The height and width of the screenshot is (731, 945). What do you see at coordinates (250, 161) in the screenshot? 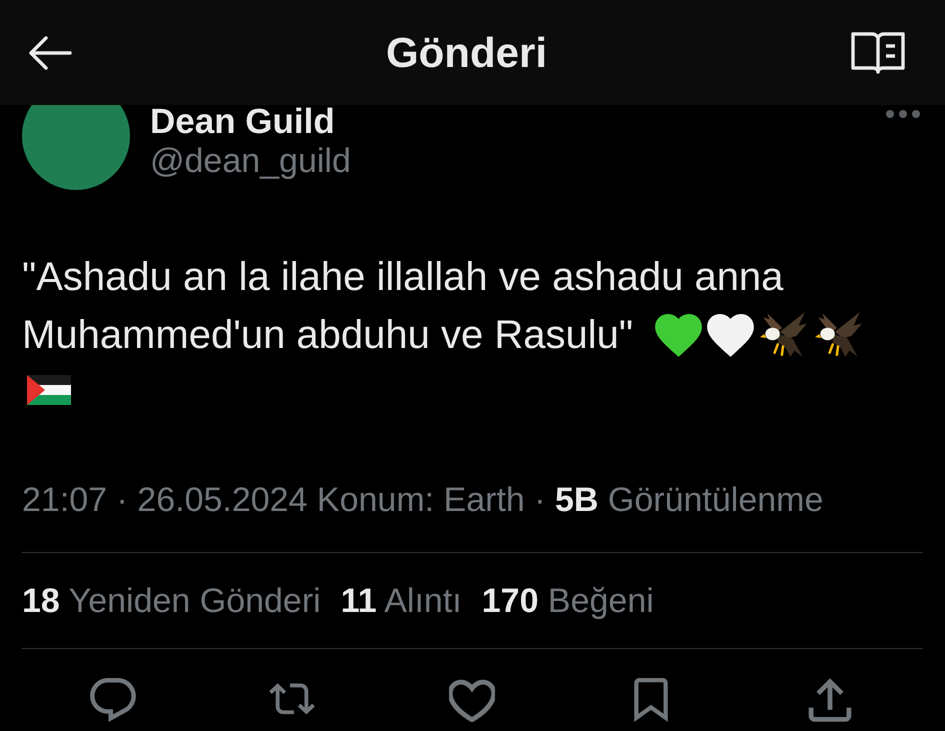
I see `author-handle: @dean_guild` at bounding box center [250, 161].